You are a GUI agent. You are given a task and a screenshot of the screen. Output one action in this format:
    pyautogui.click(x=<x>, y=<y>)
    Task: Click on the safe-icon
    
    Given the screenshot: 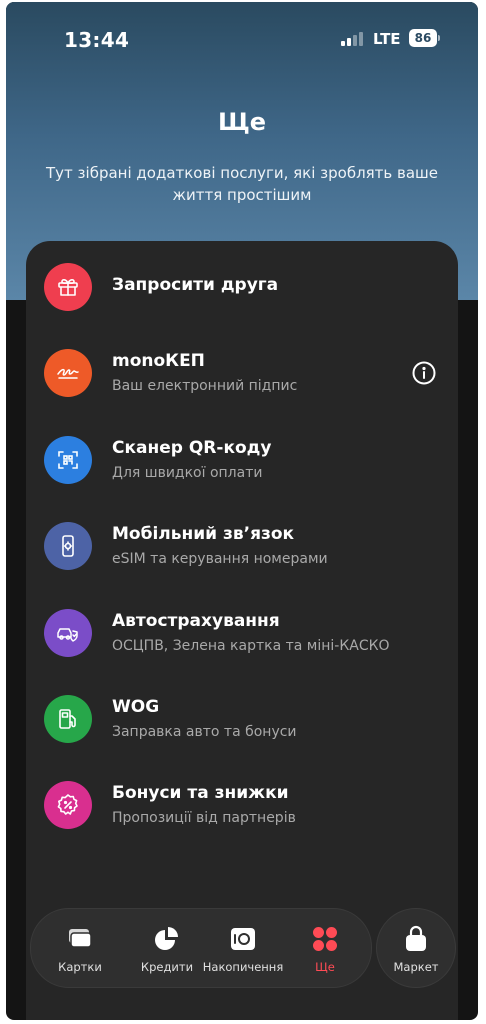 What is the action you would take?
    pyautogui.click(x=243, y=939)
    